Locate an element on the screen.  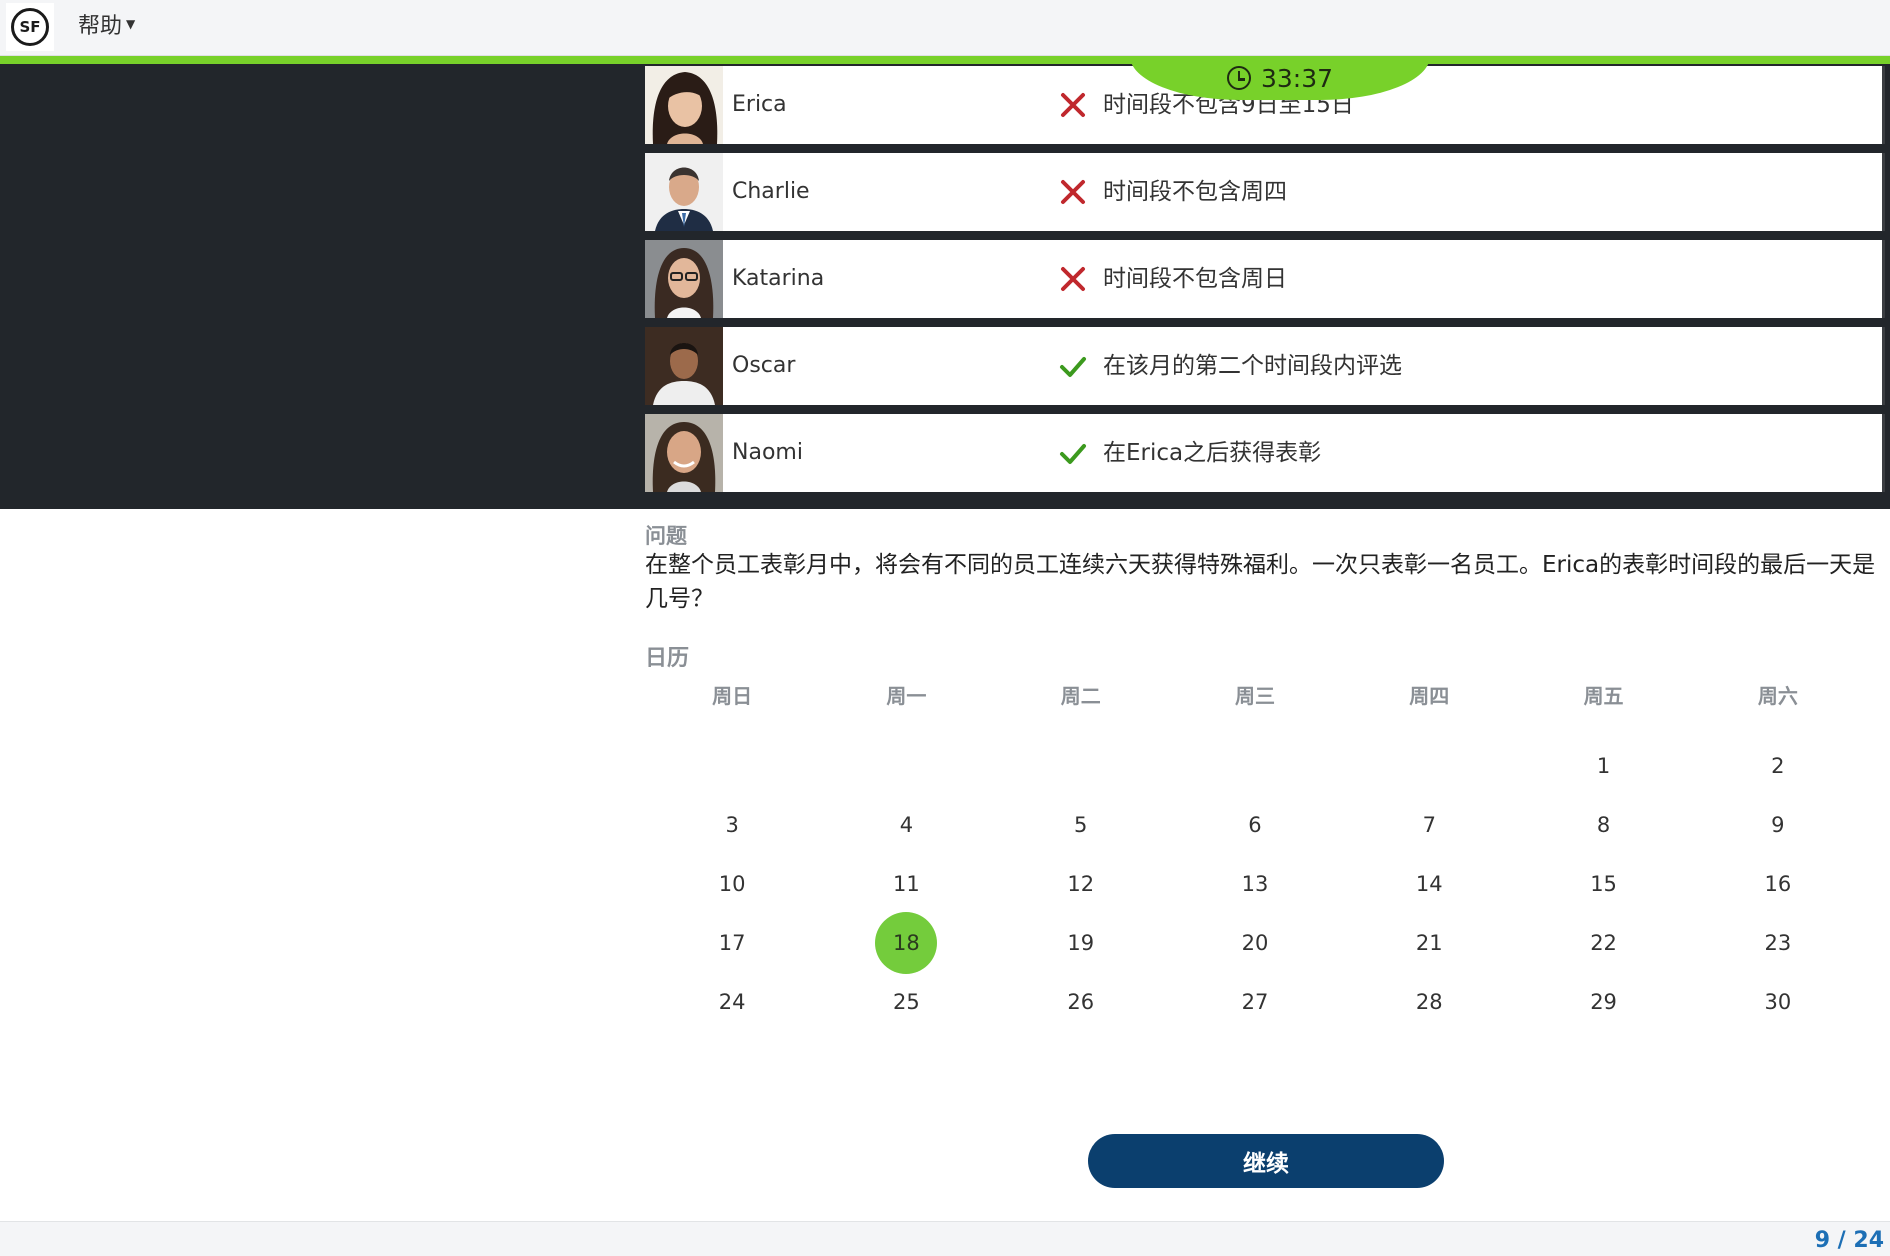
candidate-name: Erica is located at coordinates (759, 104).